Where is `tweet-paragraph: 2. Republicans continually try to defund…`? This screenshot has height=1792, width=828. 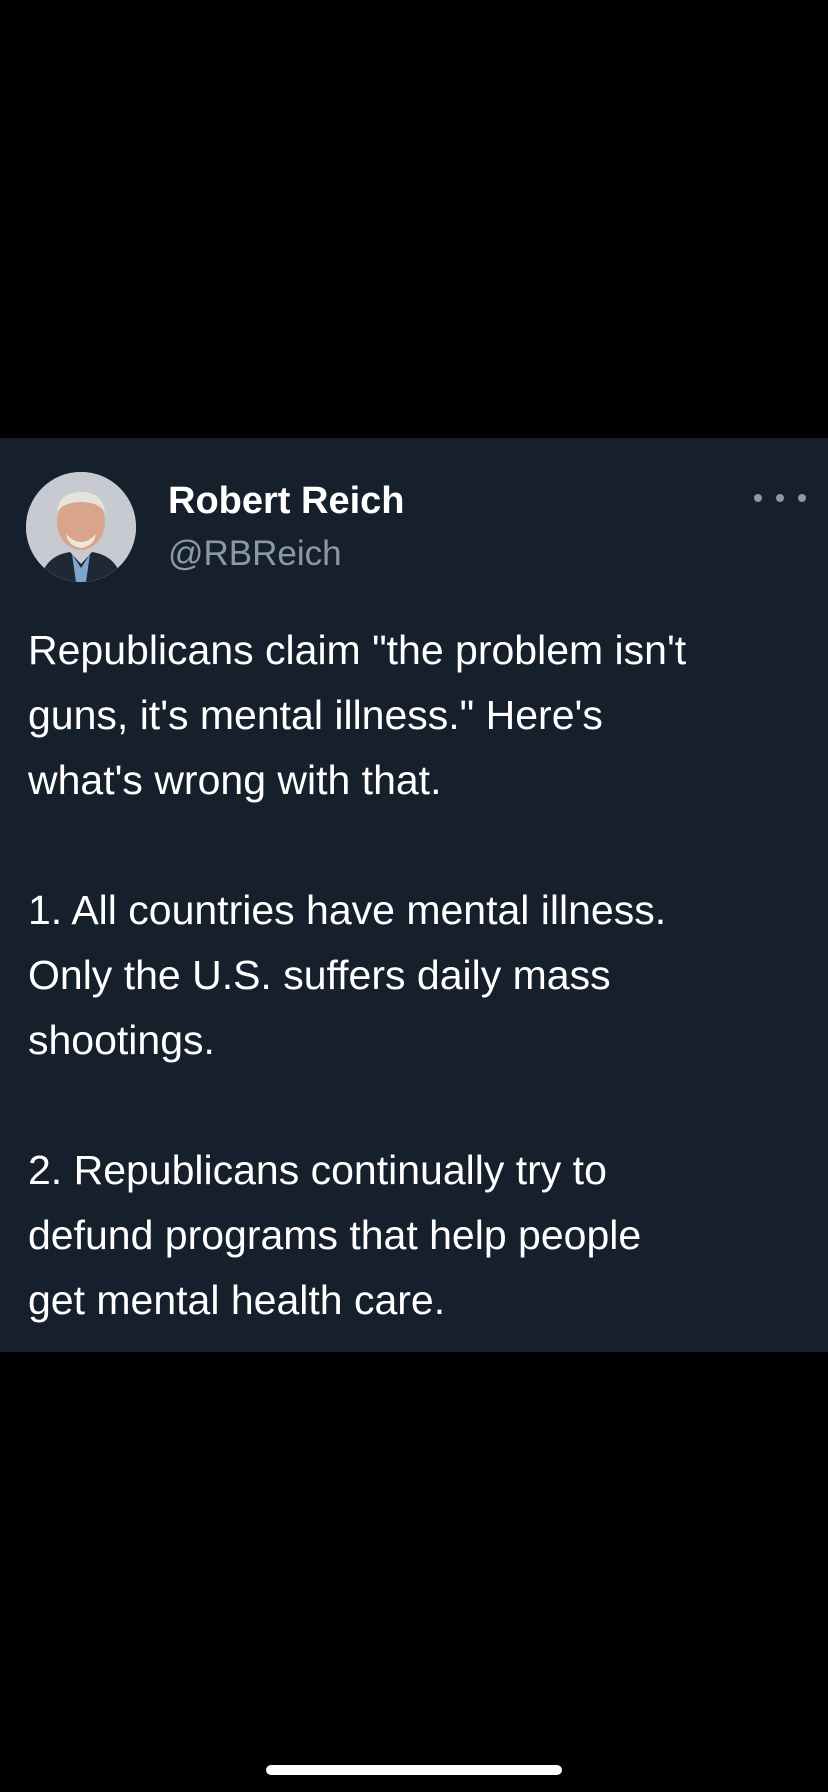
tweet-paragraph: 2. Republicans continually try to defund… is located at coordinates (335, 1235).